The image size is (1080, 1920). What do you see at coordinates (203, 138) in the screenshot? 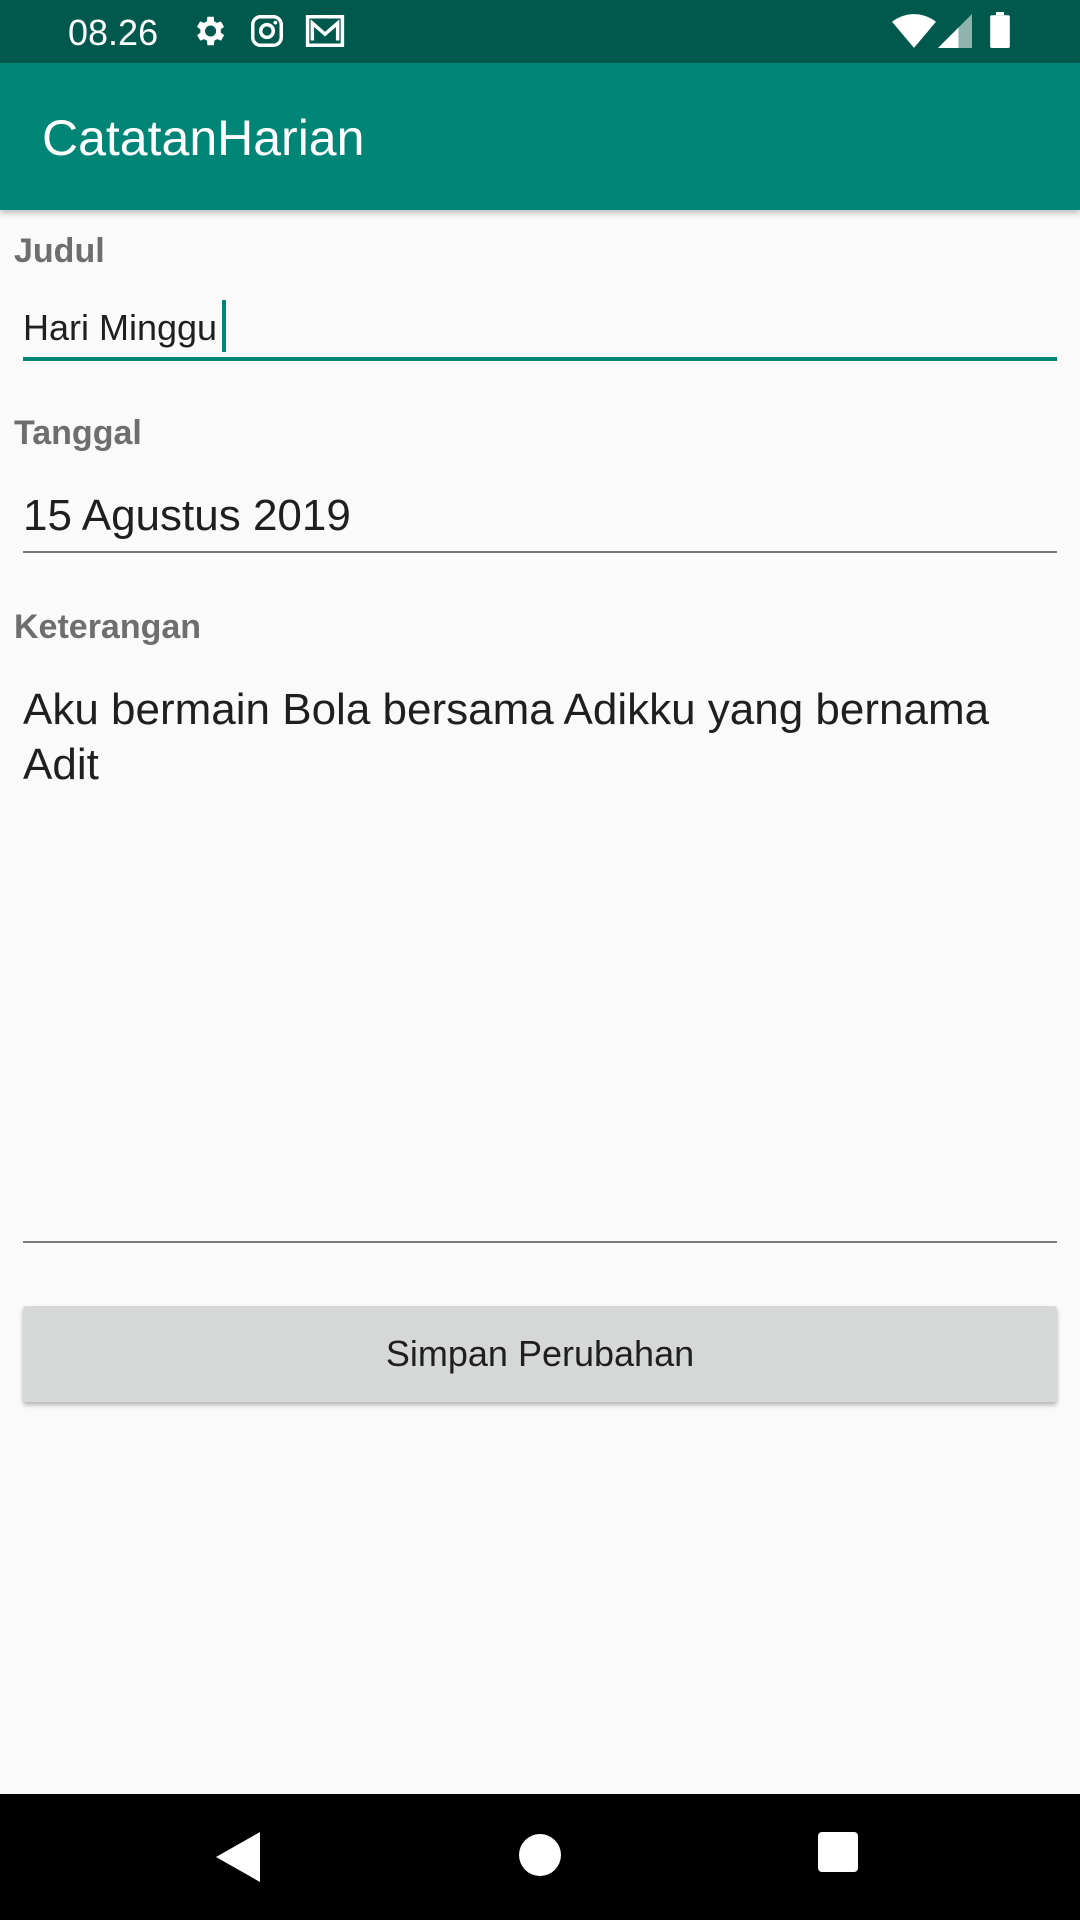
I see `app-title: CatatanHarian` at bounding box center [203, 138].